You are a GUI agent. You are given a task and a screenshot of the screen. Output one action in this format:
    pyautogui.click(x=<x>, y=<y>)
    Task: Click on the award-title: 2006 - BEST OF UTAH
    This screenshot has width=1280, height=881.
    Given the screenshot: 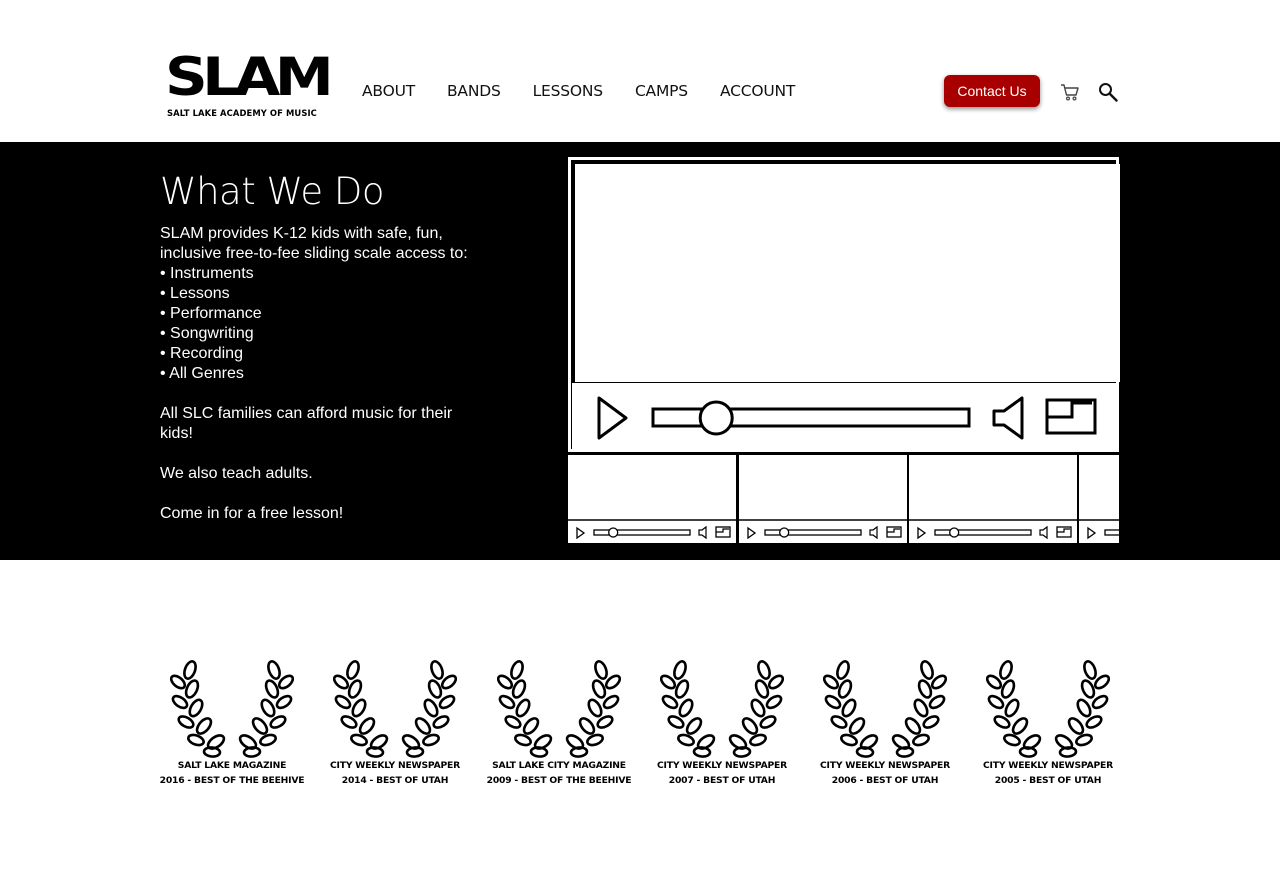 What is the action you would take?
    pyautogui.click(x=885, y=780)
    